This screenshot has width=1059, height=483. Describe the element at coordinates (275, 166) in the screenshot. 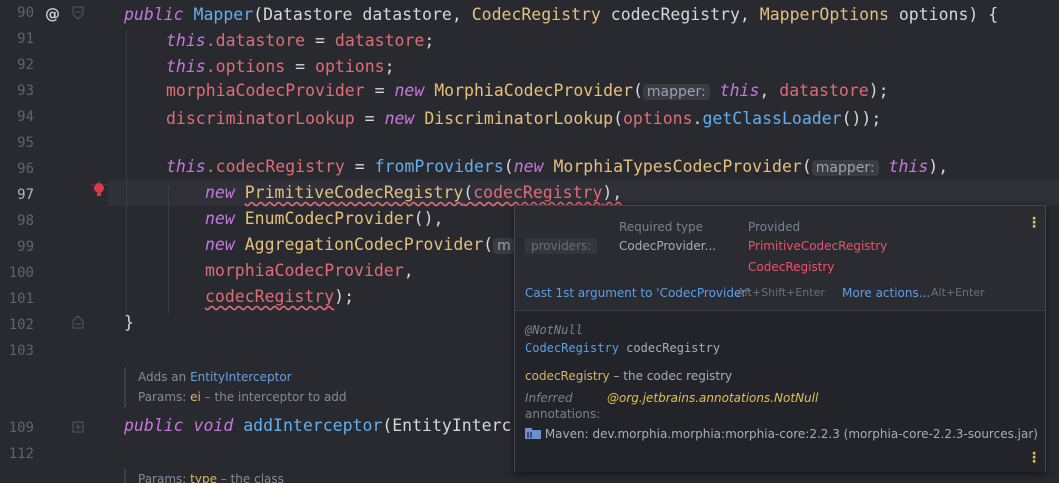

I see `field: .codecRegistry` at that location.